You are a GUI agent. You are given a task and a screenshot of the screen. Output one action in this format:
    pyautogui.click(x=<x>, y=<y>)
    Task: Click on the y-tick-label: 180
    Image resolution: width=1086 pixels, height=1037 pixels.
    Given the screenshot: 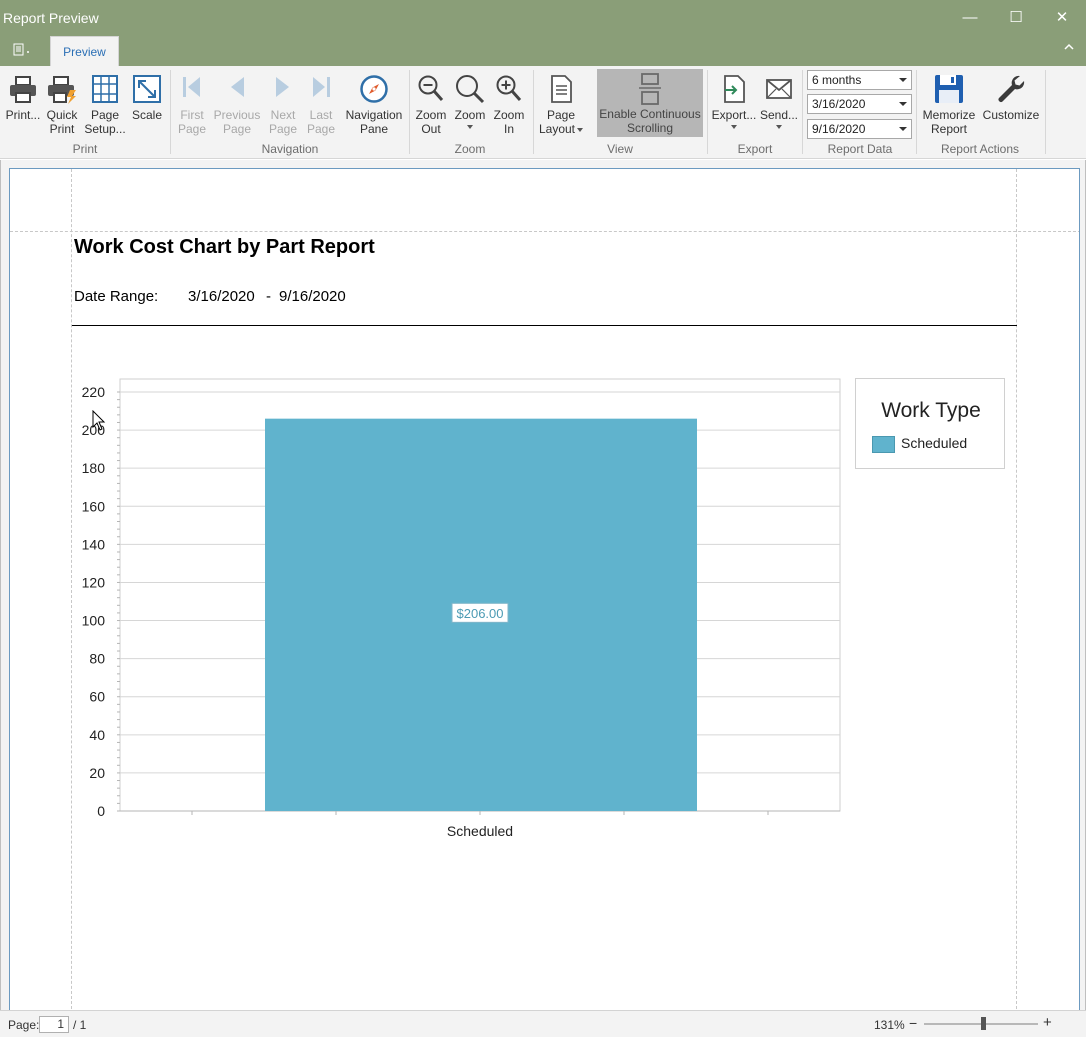 What is the action you would take?
    pyautogui.click(x=94, y=468)
    